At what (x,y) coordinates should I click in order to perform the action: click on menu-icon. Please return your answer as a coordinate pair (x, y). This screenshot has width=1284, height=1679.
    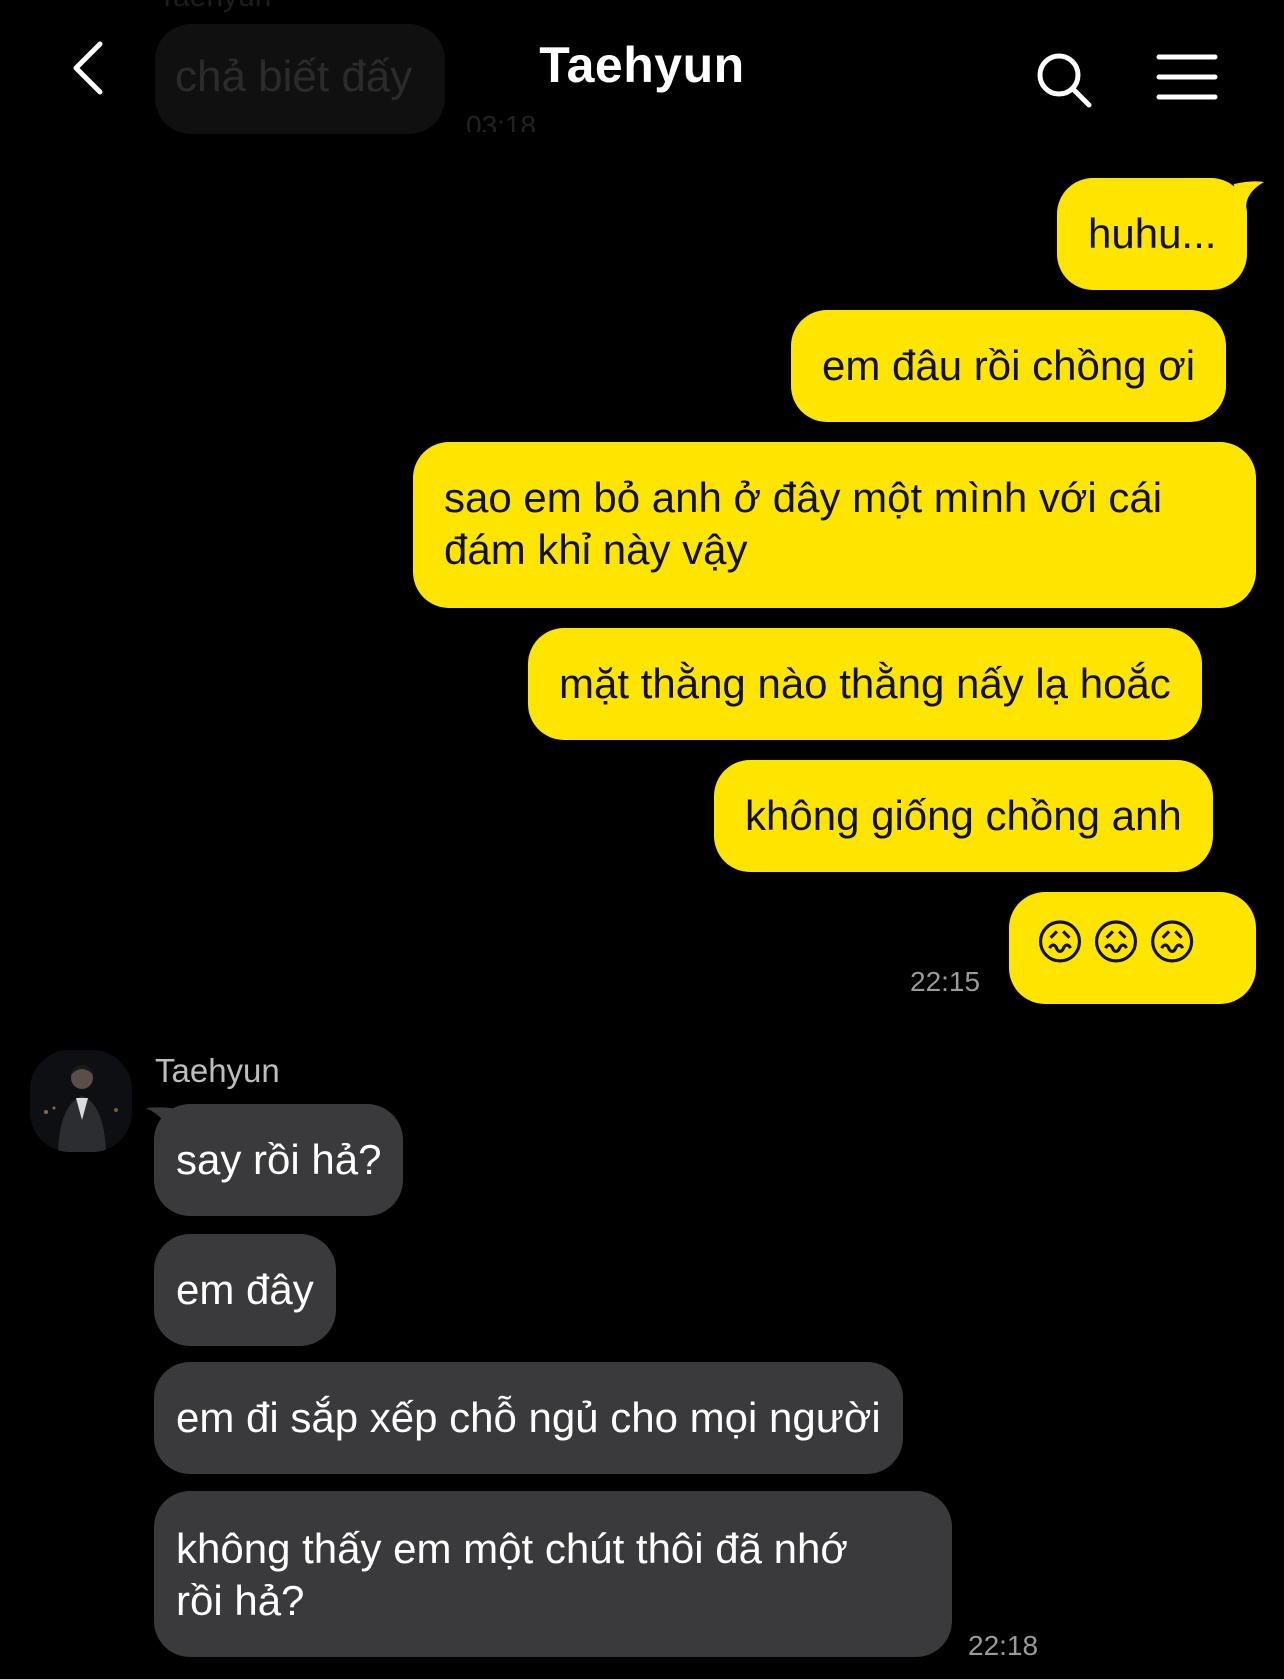
    Looking at the image, I should click on (1187, 77).